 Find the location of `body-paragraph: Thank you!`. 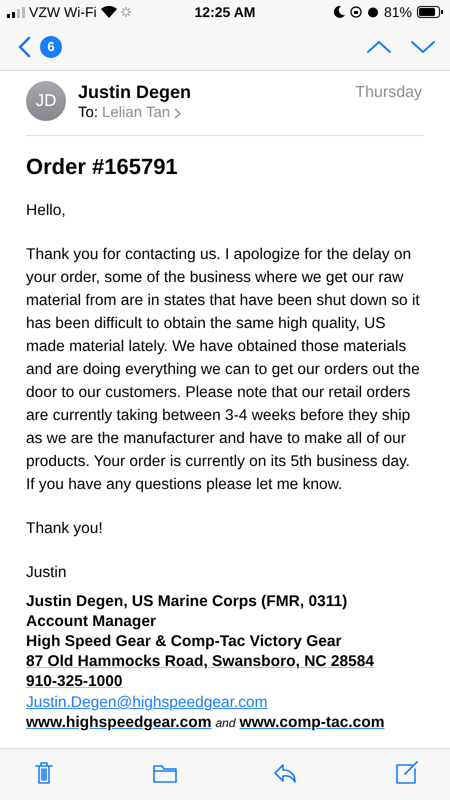

body-paragraph: Thank you! is located at coordinates (65, 529).